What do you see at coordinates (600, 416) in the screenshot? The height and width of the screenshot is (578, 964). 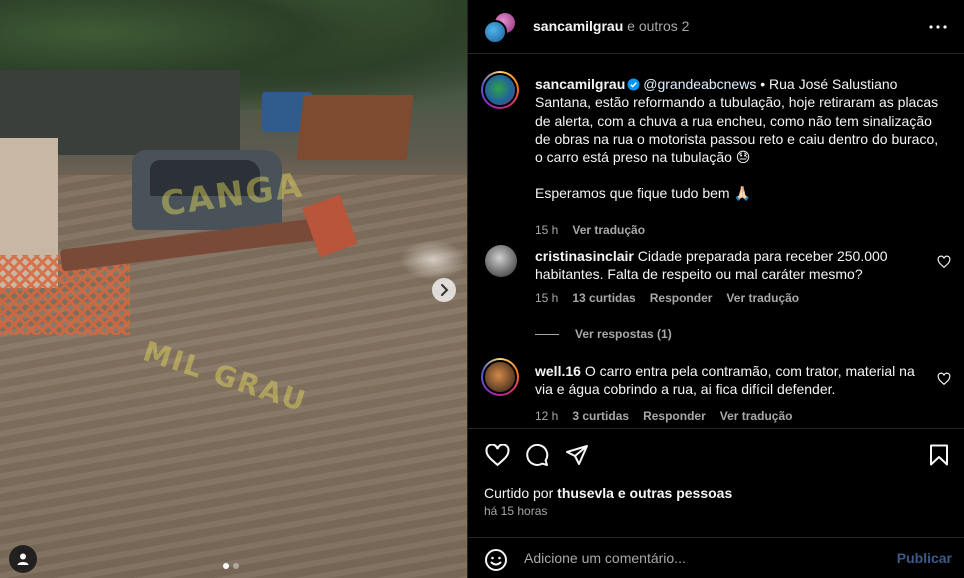 I see `comment-likes: 3 curtidas` at bounding box center [600, 416].